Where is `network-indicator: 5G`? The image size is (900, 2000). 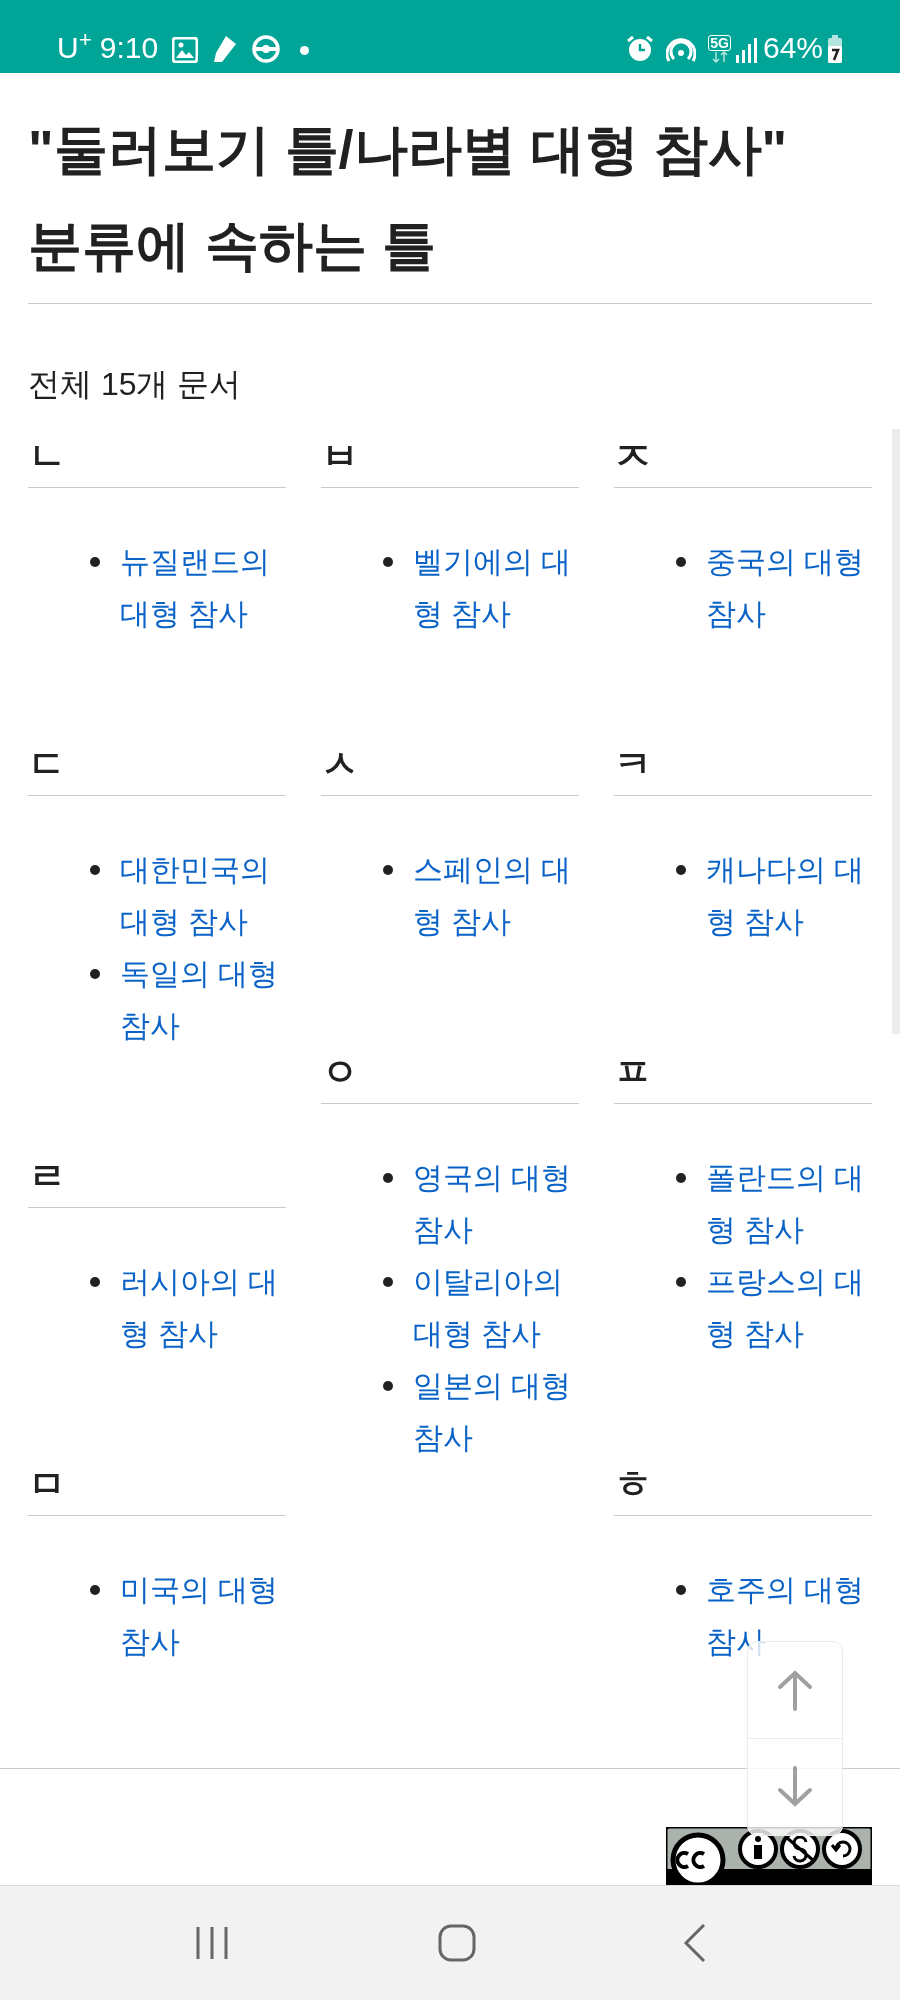
network-indicator: 5G is located at coordinates (719, 49).